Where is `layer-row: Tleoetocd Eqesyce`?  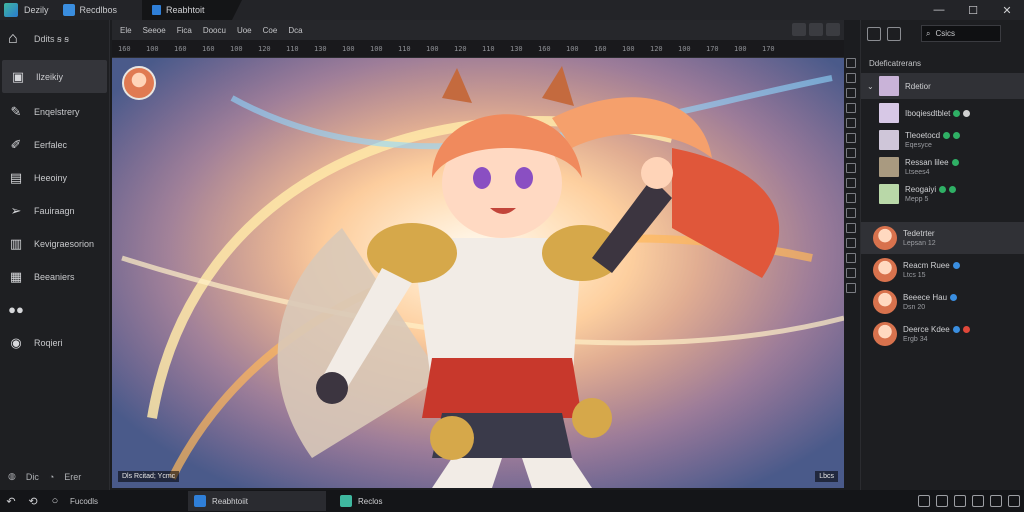 layer-row: Tleoetocd Eqesyce is located at coordinates (942, 140).